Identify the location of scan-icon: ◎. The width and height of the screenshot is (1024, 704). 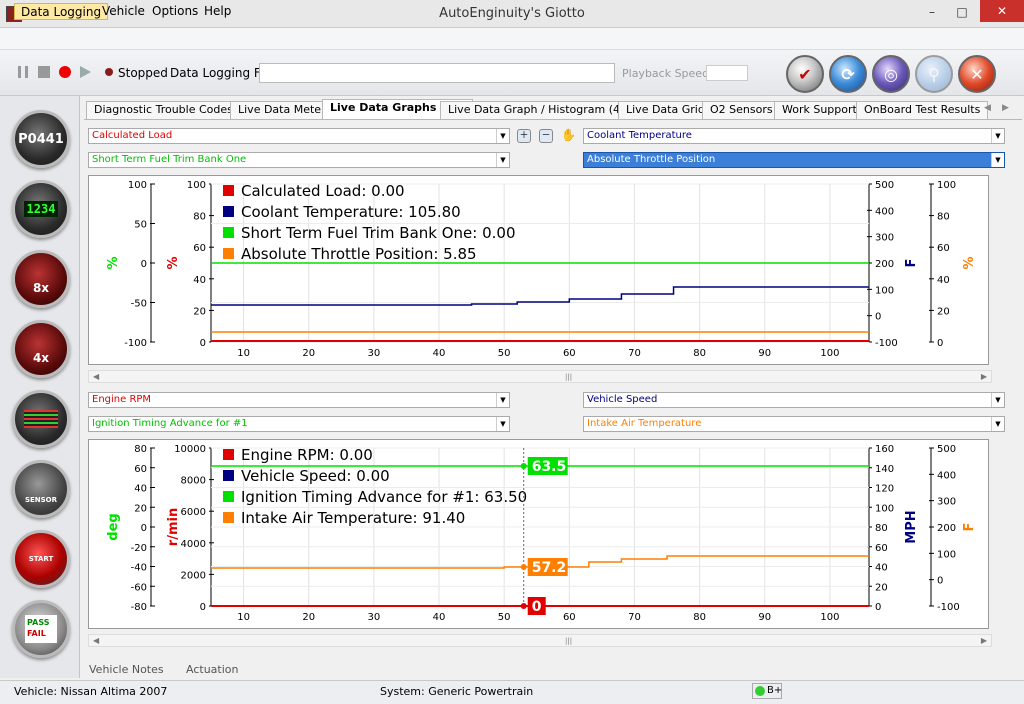
(891, 74).